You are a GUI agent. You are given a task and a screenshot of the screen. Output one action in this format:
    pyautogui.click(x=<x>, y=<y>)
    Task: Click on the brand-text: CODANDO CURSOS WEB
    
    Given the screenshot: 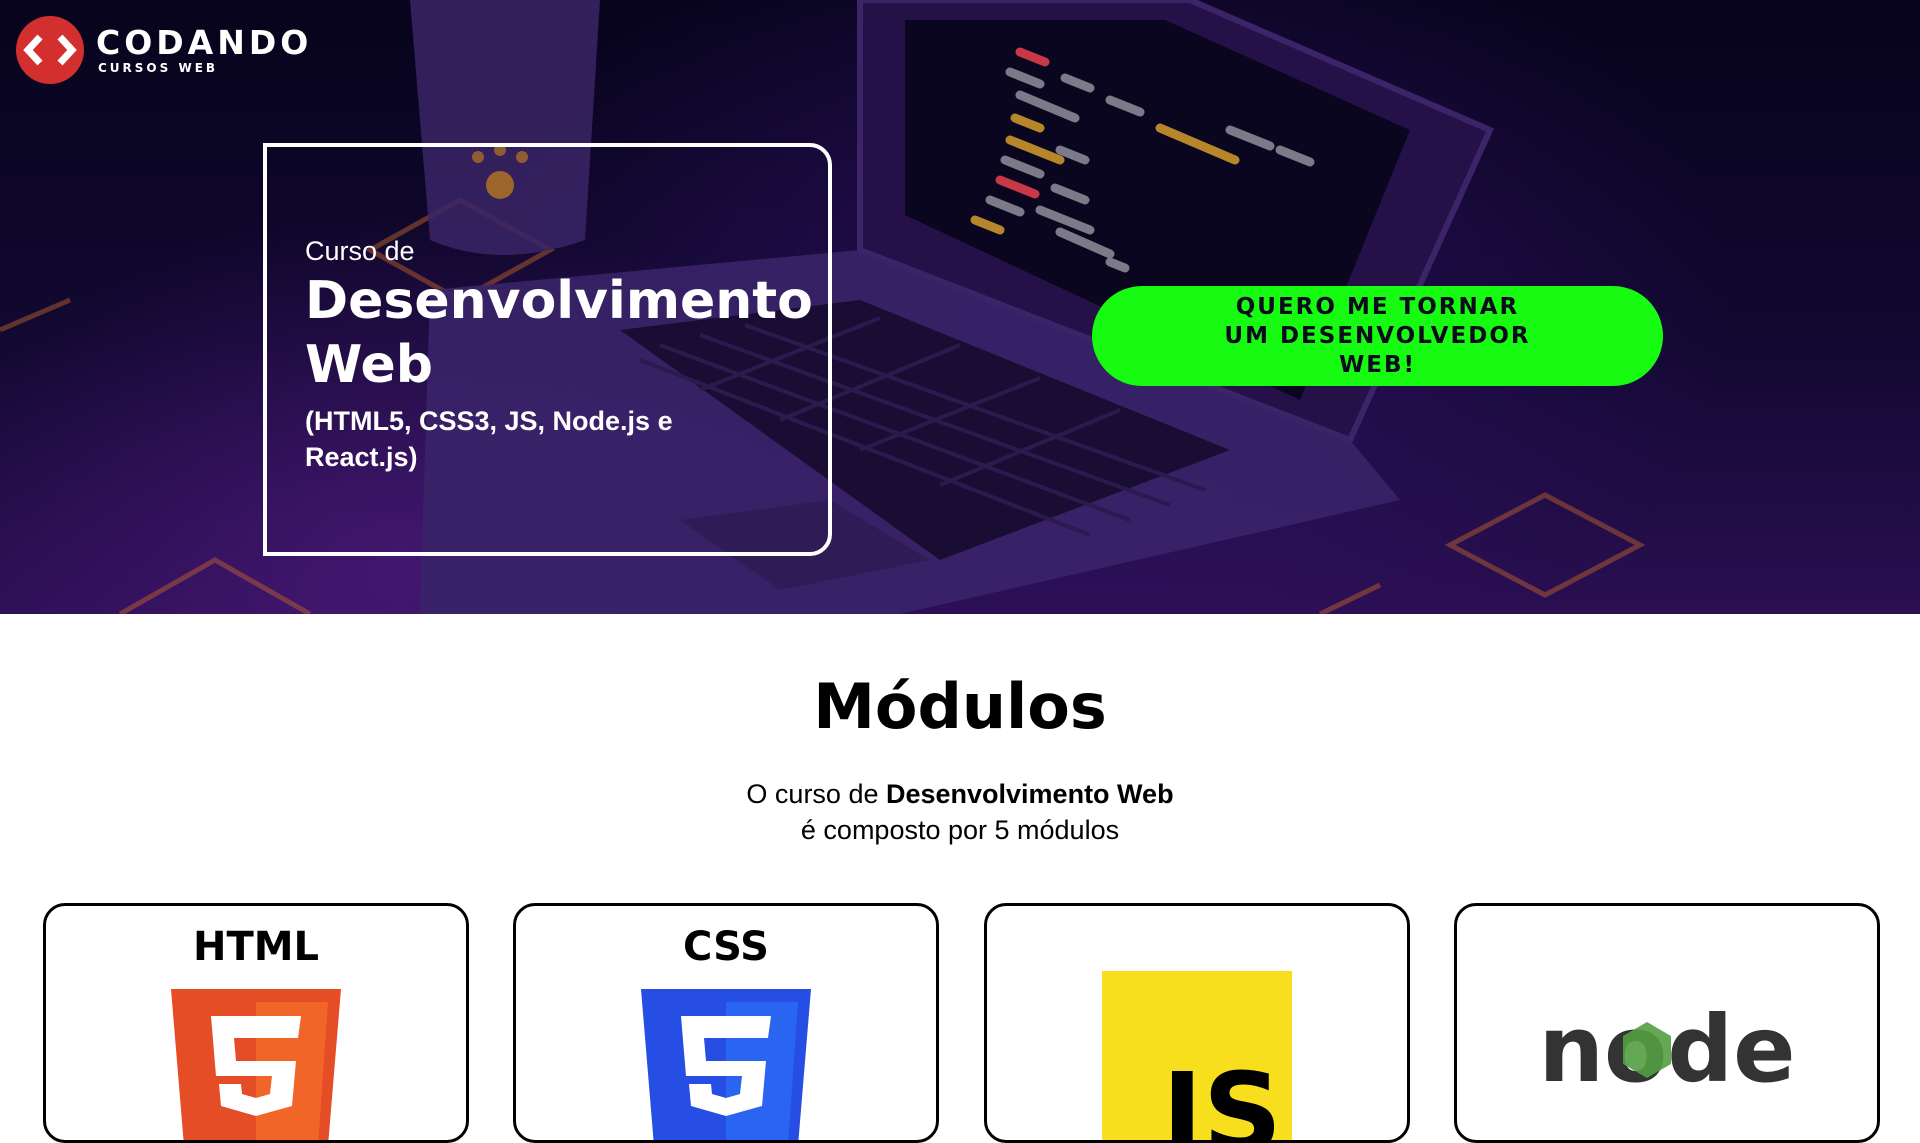 What is the action you would take?
    pyautogui.click(x=204, y=49)
    